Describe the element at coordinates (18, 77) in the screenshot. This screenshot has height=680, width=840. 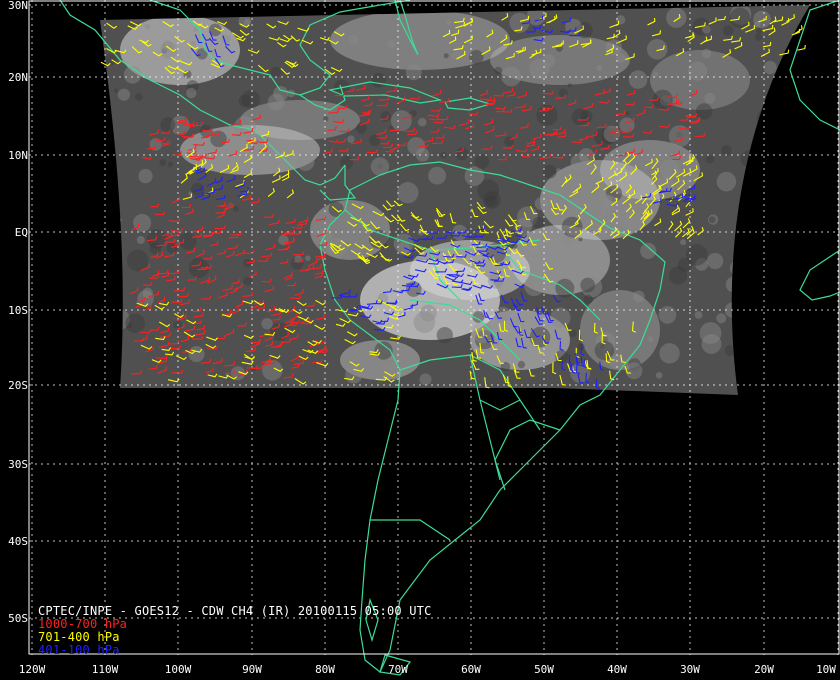
I see `lat-label-20n: 20N` at that location.